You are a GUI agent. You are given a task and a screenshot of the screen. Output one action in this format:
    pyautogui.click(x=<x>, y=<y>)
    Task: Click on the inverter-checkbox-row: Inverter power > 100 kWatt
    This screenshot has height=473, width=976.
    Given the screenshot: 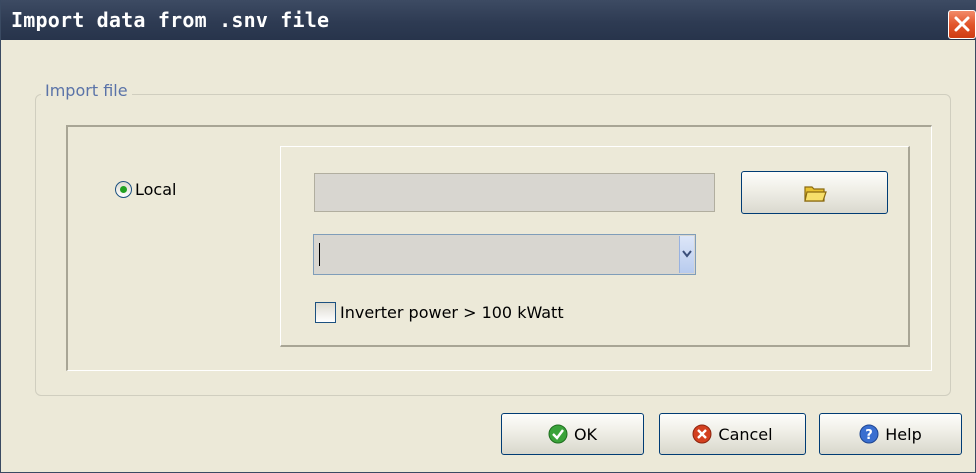 What is the action you would take?
    pyautogui.click(x=439, y=312)
    